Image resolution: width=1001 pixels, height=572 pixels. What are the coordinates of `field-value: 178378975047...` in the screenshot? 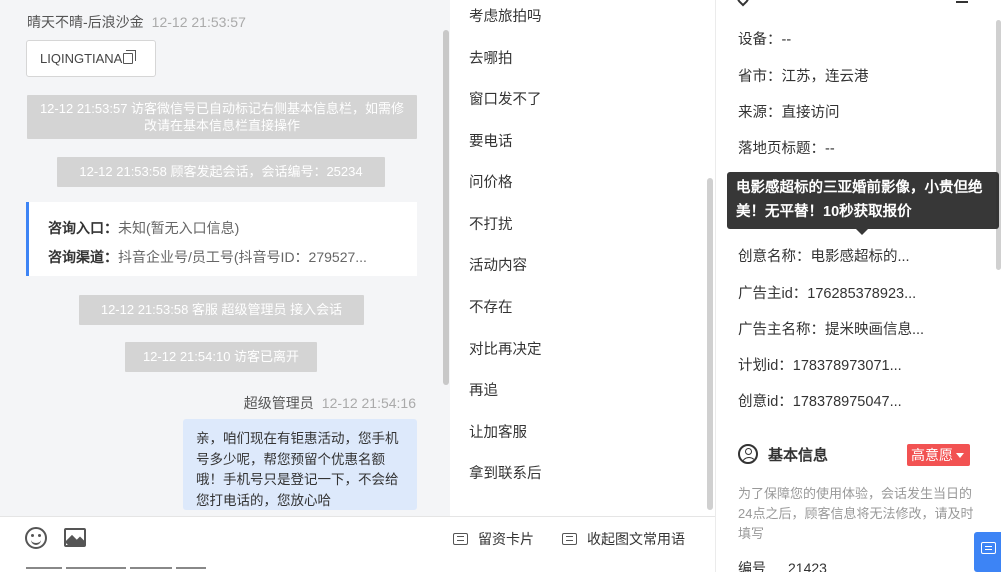 It's located at (847, 402).